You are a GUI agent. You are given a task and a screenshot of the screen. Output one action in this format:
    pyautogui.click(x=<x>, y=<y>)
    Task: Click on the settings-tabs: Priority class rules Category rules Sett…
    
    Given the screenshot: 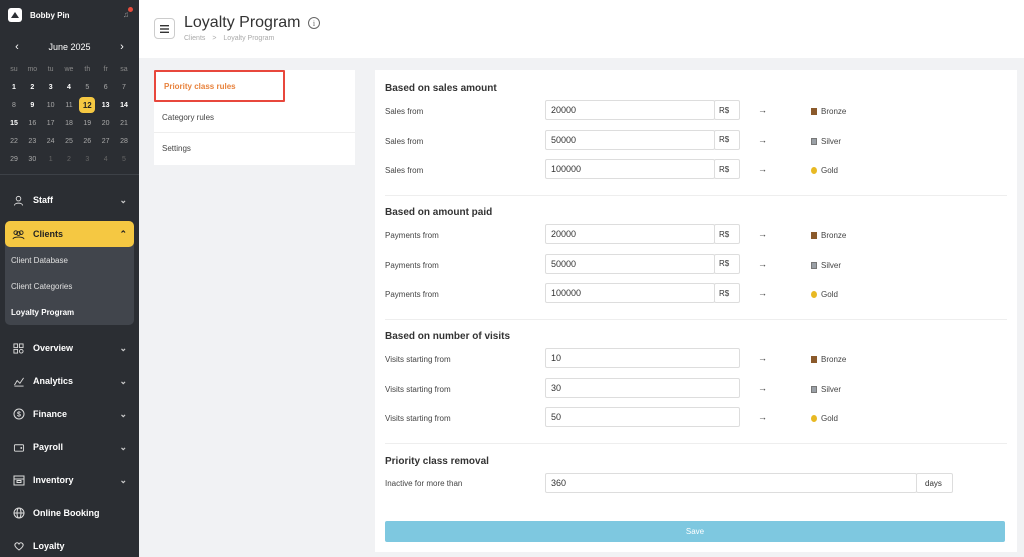 What is the action you would take?
    pyautogui.click(x=254, y=117)
    